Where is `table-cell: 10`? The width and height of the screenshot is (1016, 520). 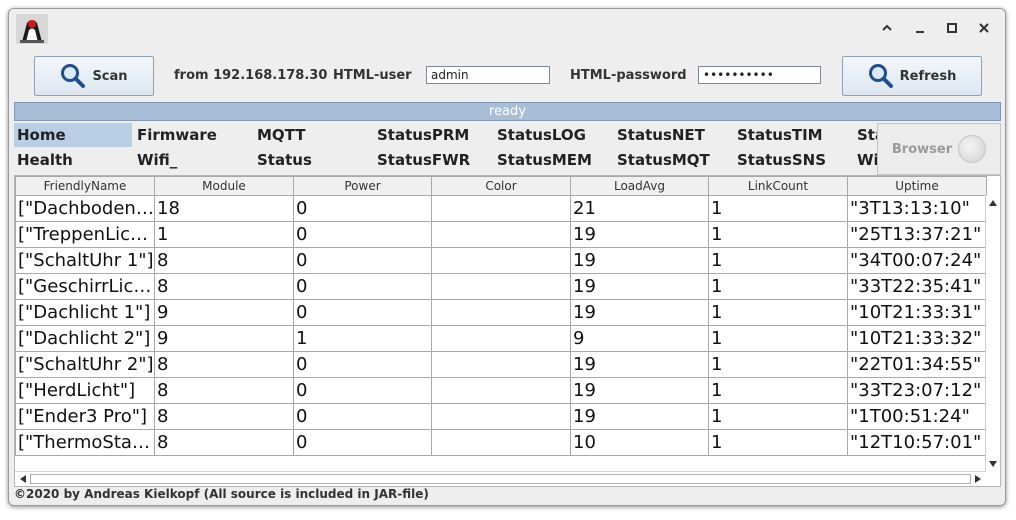
table-cell: 10 is located at coordinates (639, 442).